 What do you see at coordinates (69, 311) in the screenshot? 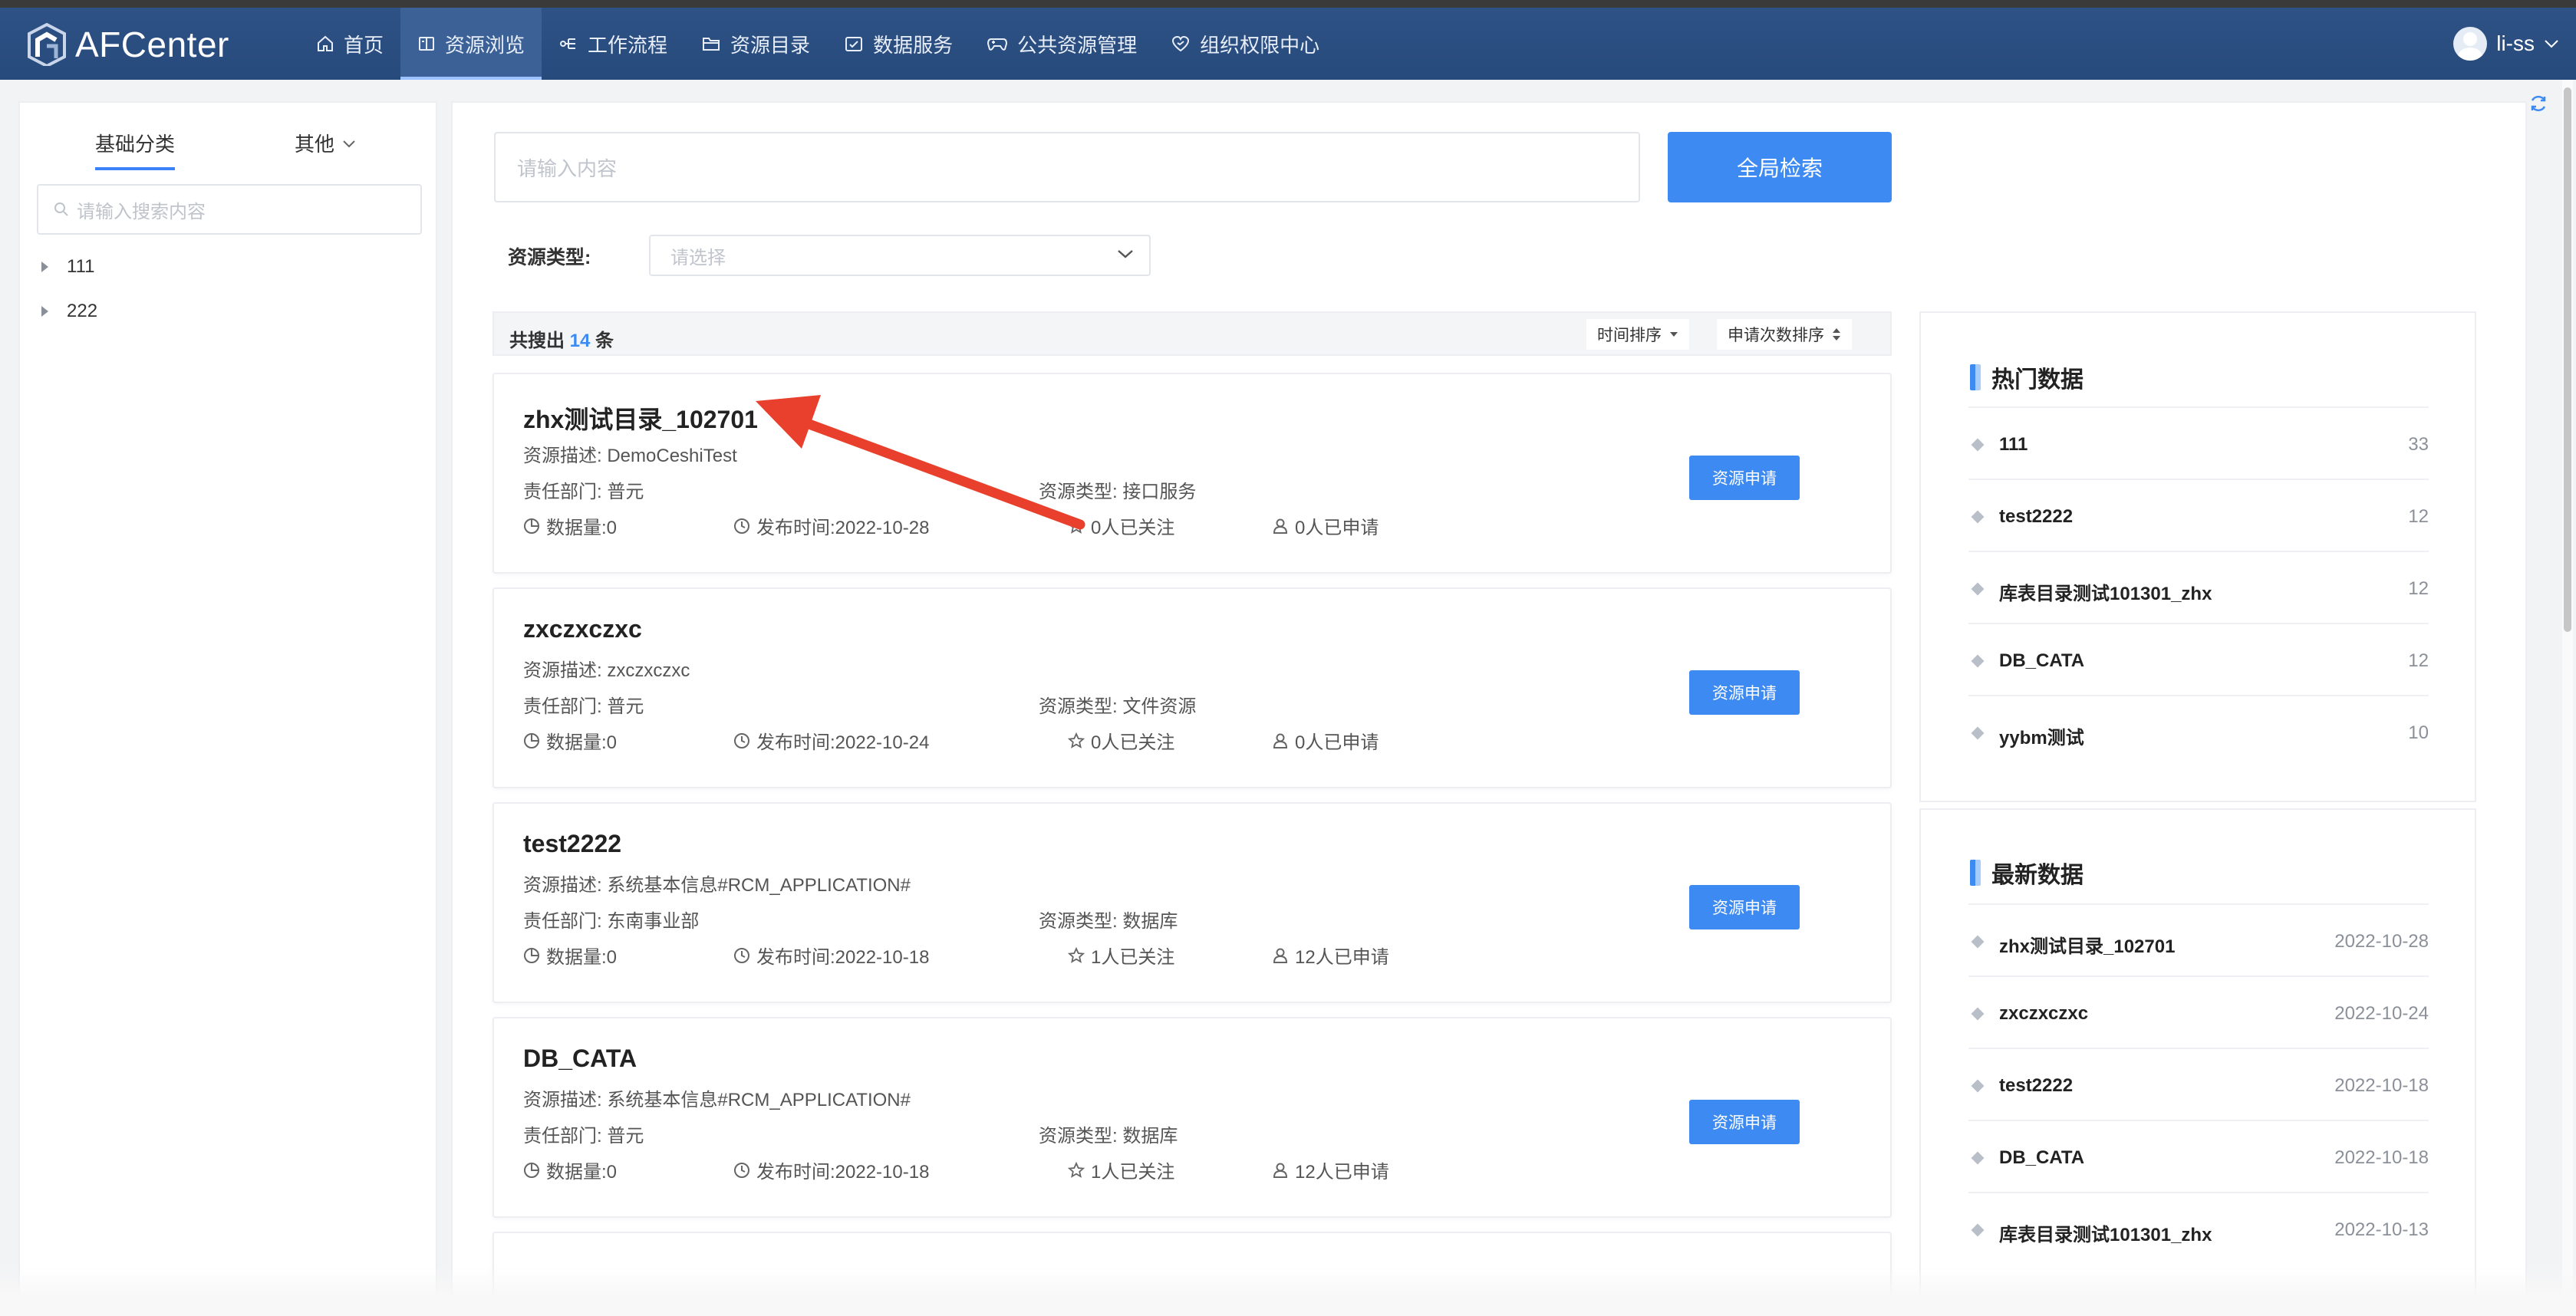
I see `tree-node-222: 222` at bounding box center [69, 311].